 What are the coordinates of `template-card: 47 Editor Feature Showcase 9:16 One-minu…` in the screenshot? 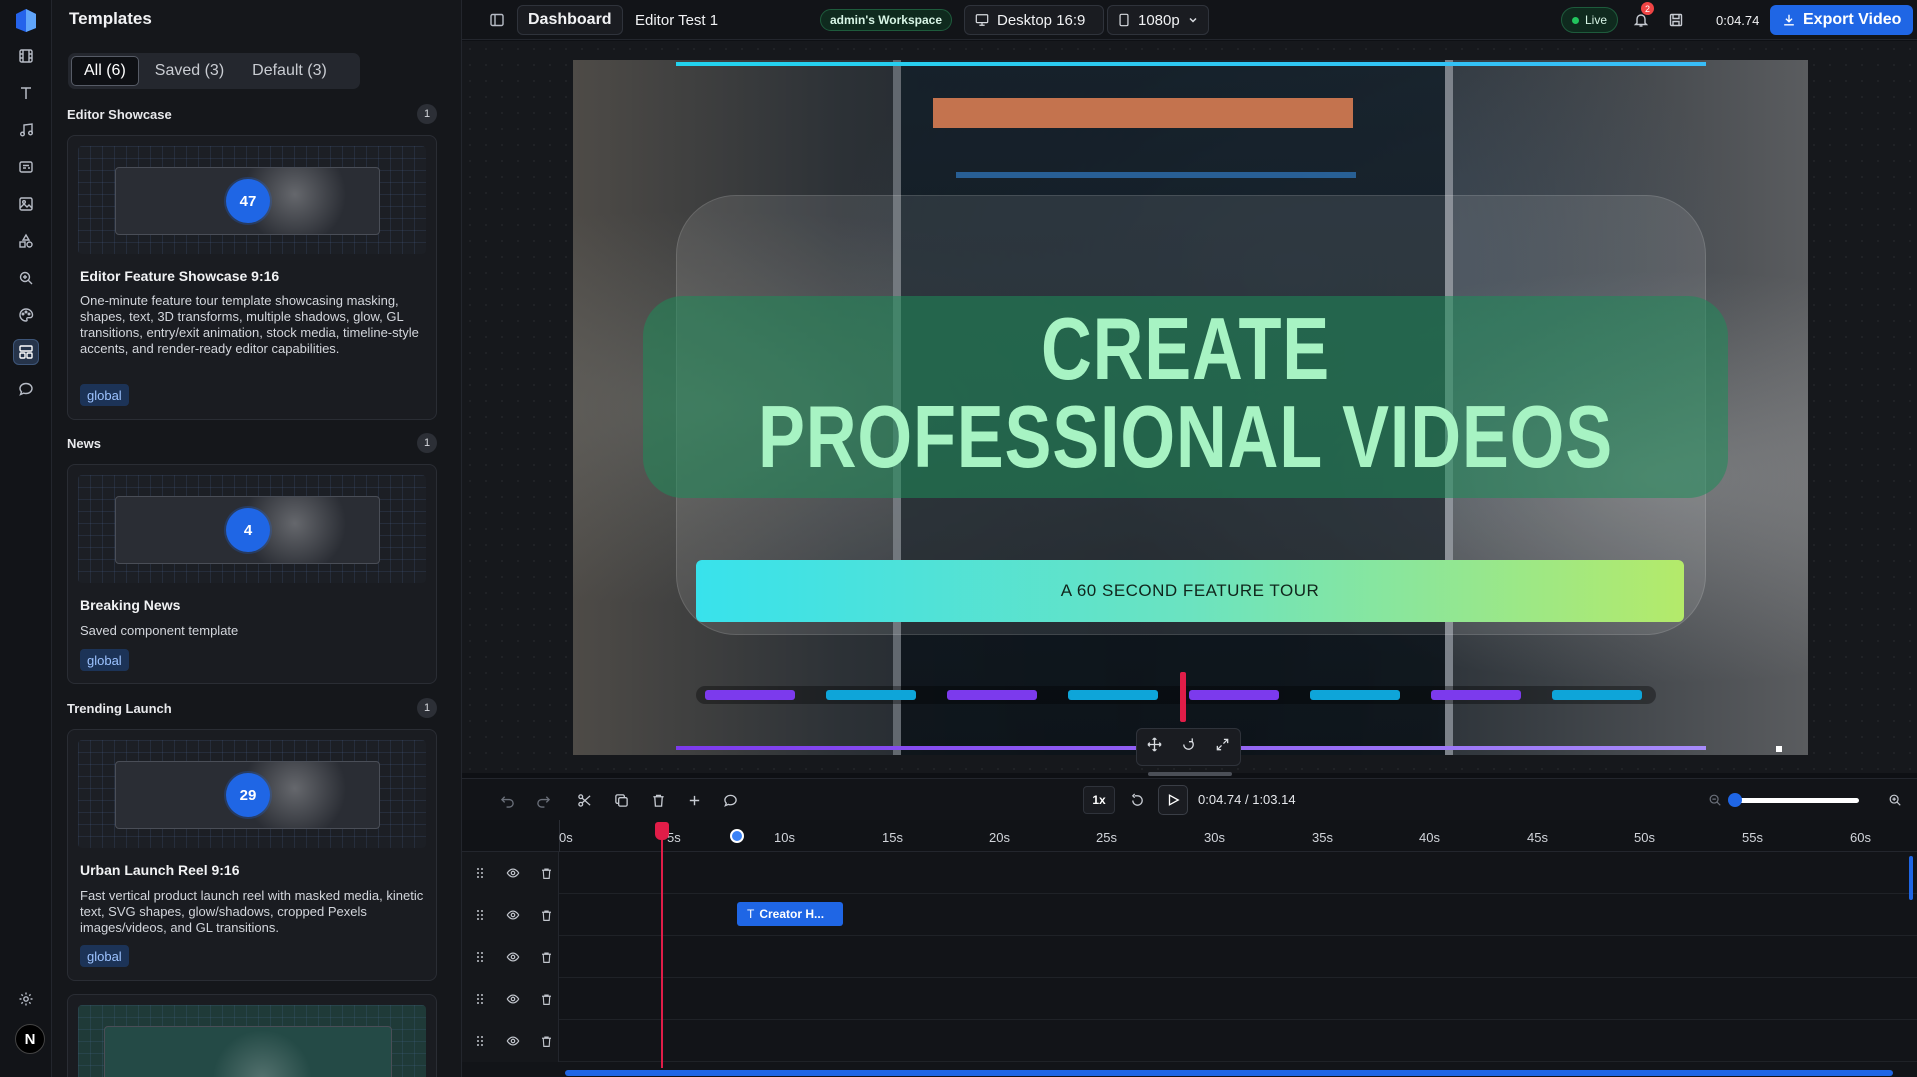 It's located at (252, 277).